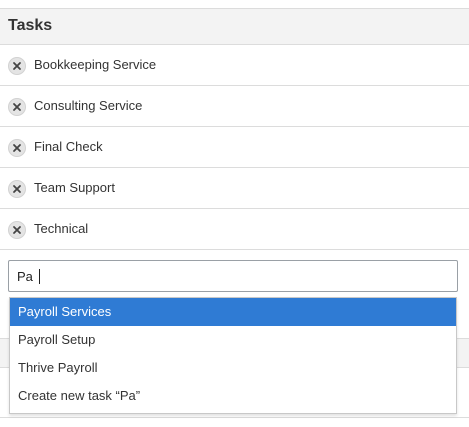 The width and height of the screenshot is (469, 427). I want to click on task-row: Consulting Service, so click(234, 106).